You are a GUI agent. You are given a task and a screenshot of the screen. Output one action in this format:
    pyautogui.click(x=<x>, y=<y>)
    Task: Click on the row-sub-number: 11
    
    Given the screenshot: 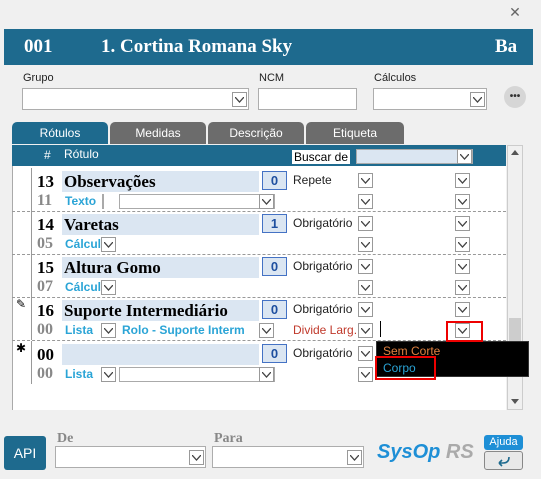 What is the action you would take?
    pyautogui.click(x=45, y=200)
    